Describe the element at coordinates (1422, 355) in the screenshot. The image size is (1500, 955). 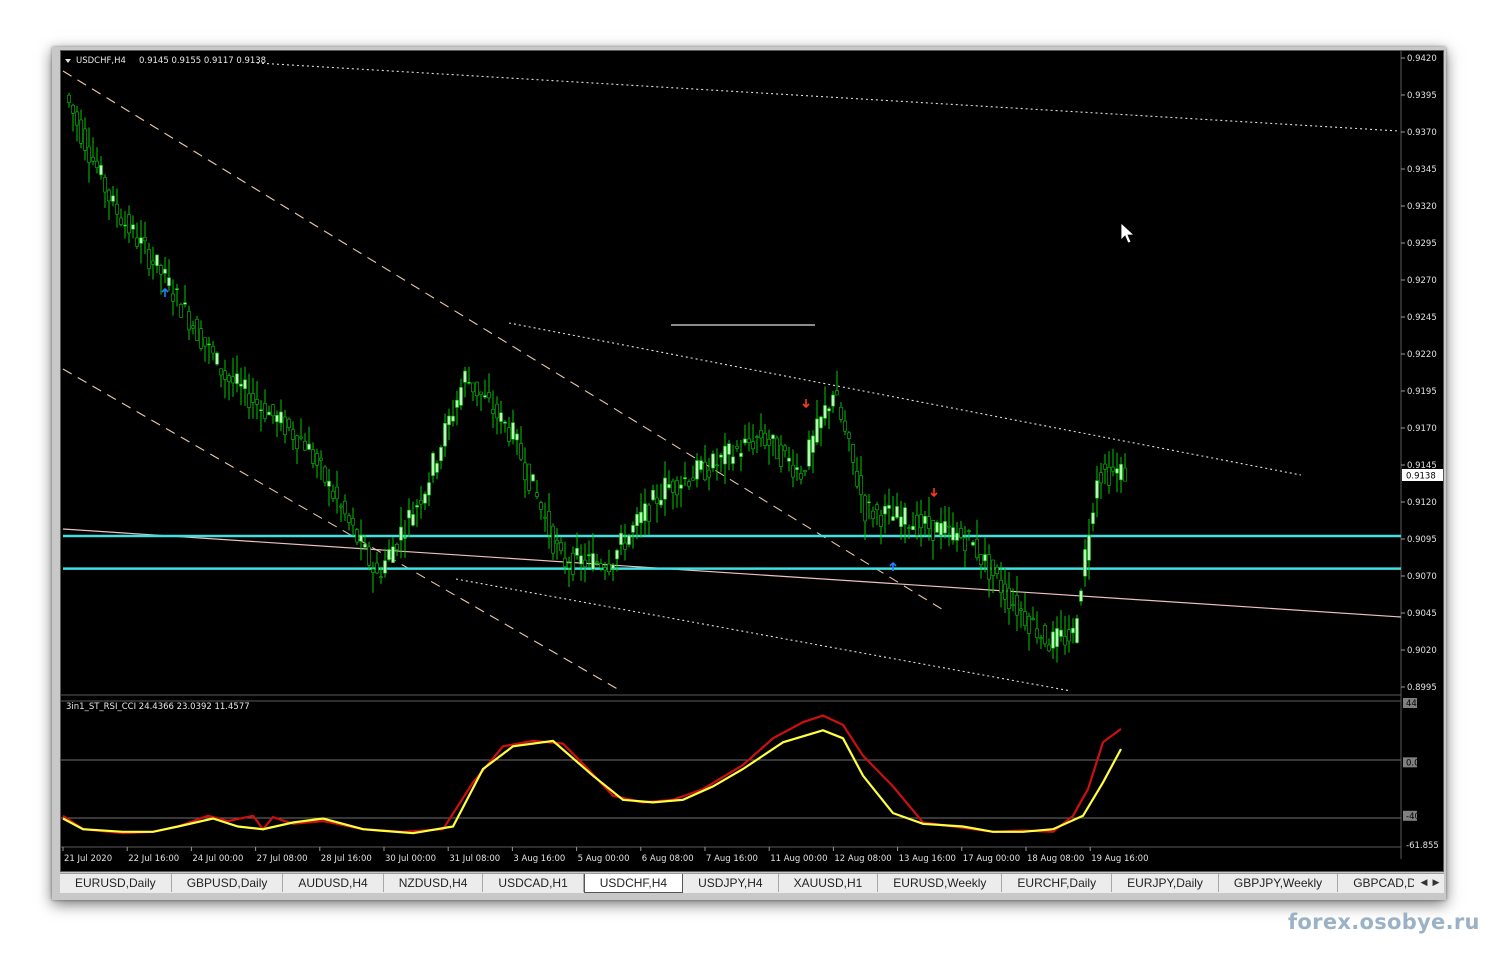
I see `price-tick-label: 0.9220` at that location.